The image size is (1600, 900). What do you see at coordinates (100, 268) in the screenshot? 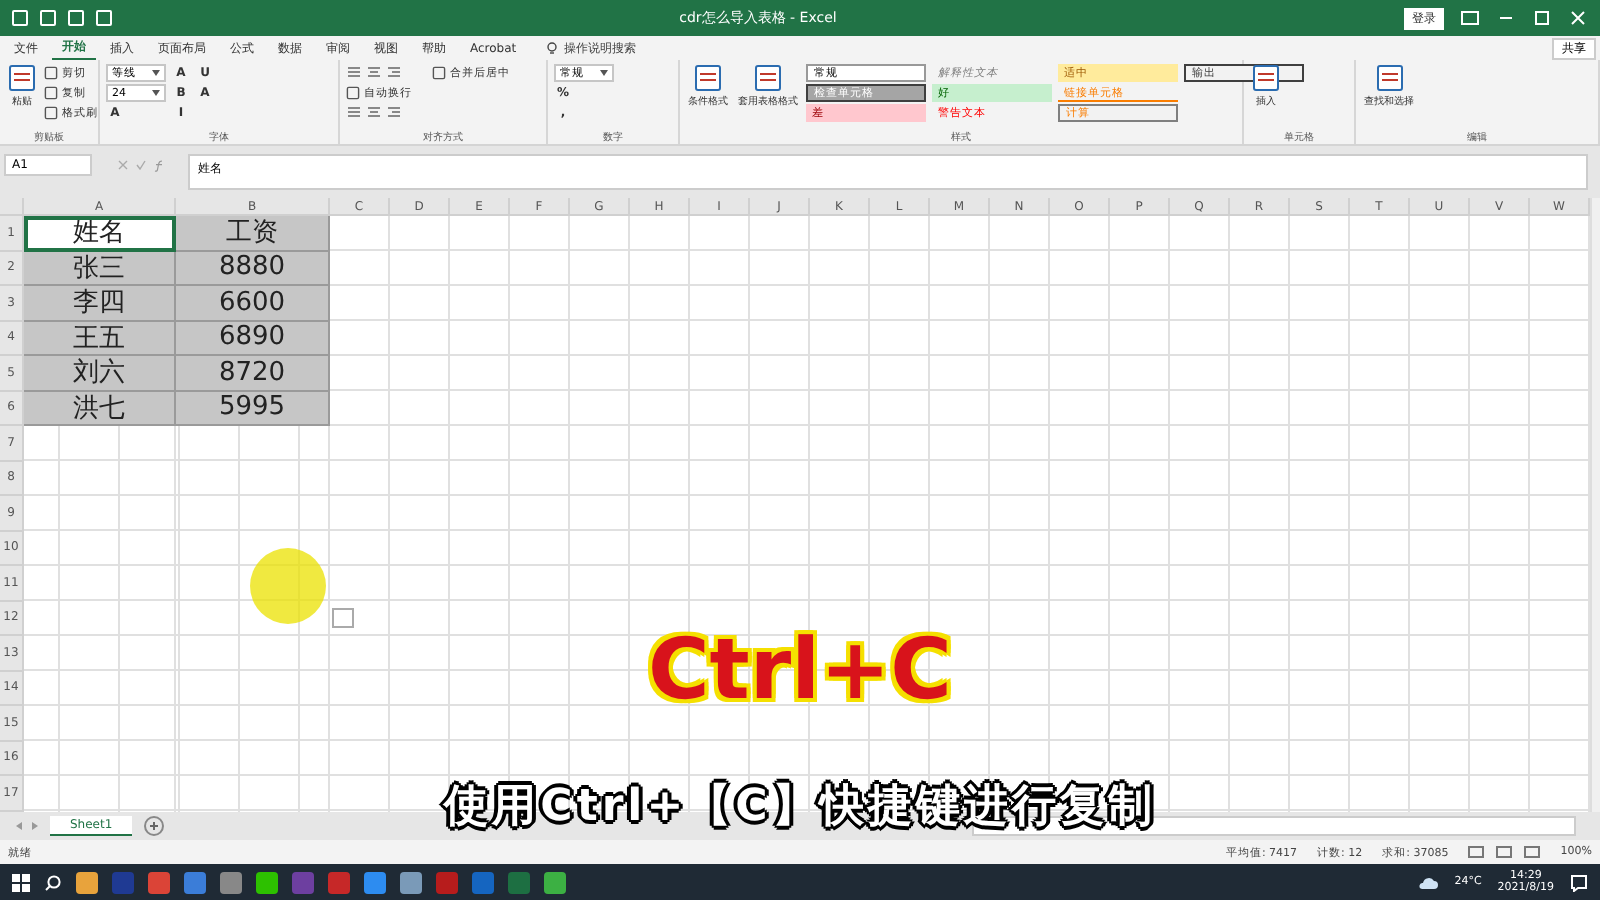
I see `table-cell: 张三` at bounding box center [100, 268].